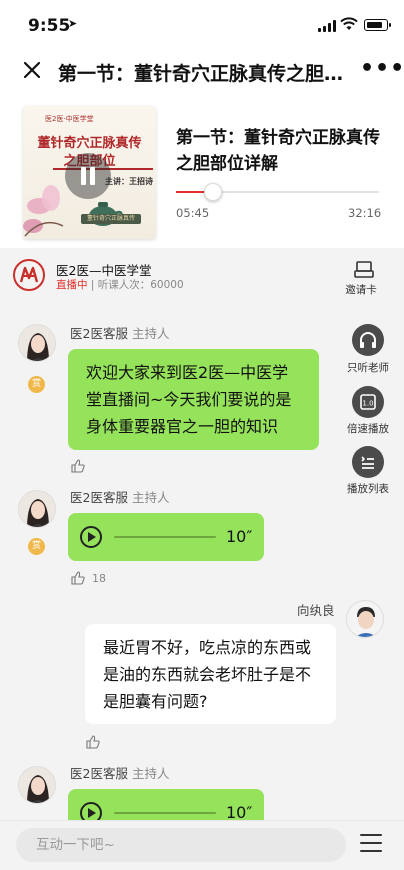 The image size is (404, 870). I want to click on cover-logo-text: 医2医·中医学堂, so click(69, 119).